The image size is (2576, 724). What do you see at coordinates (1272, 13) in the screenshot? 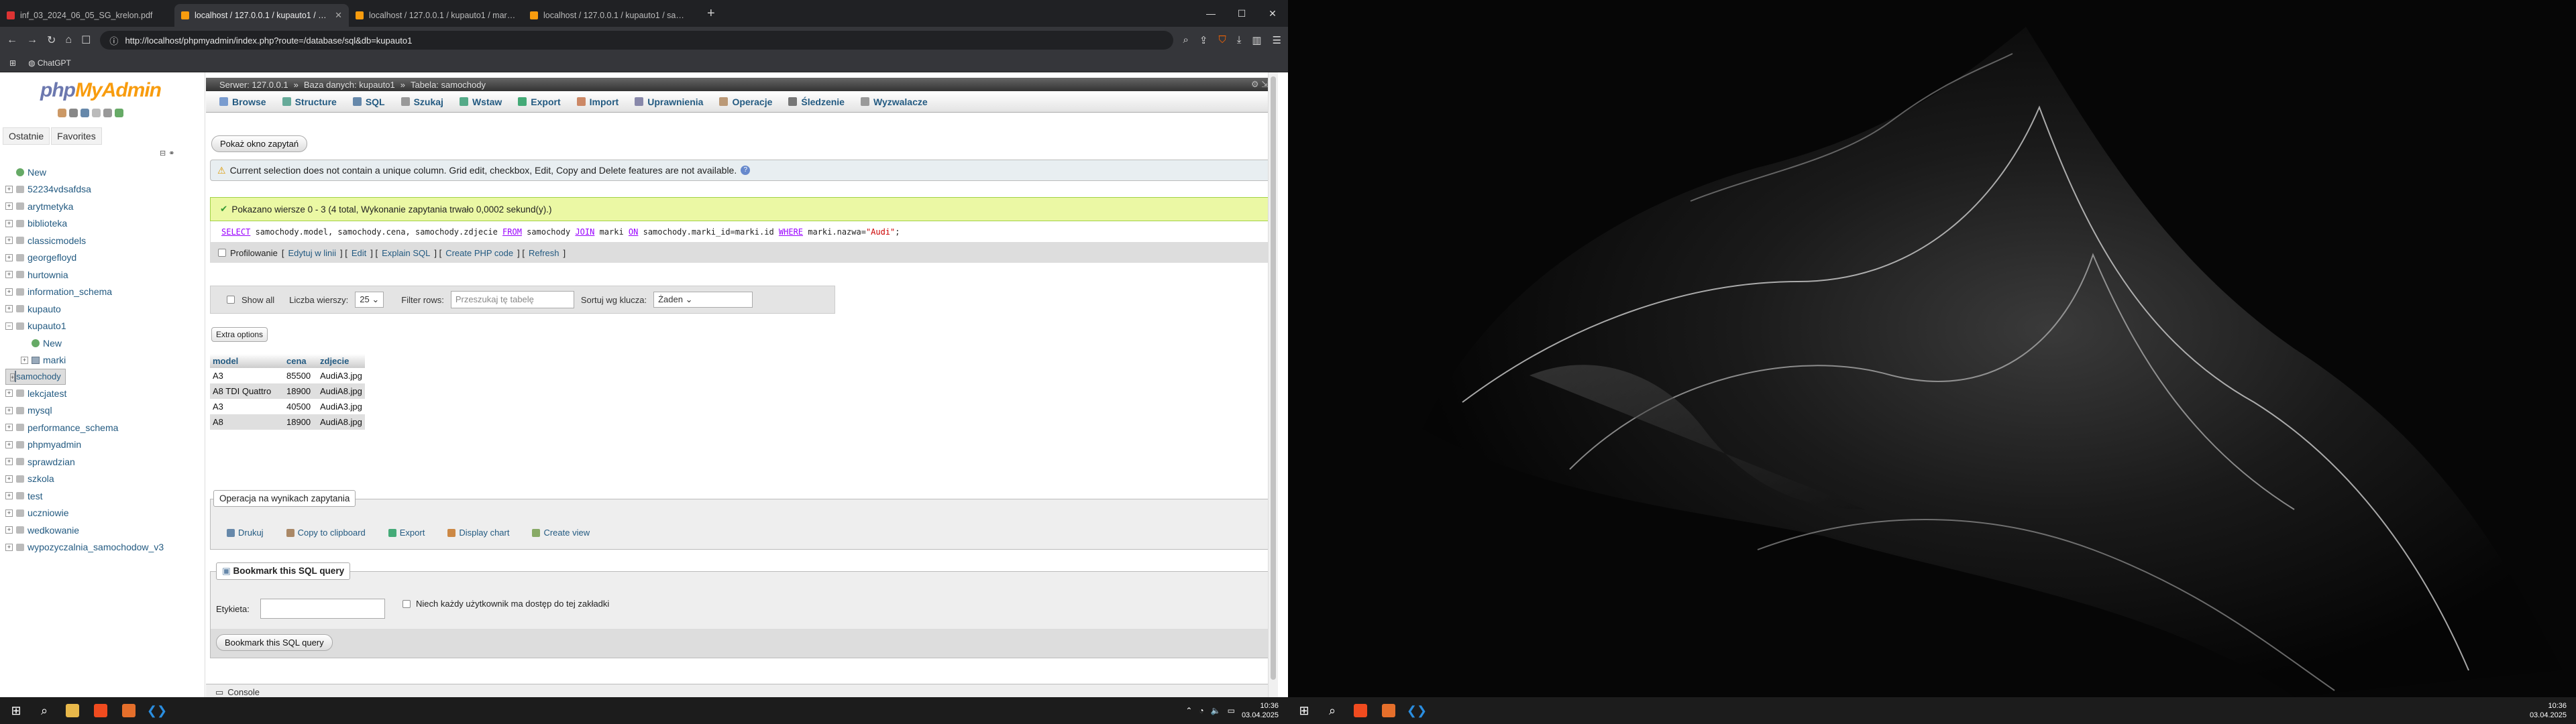
I see `close-window-icon: ✕` at bounding box center [1272, 13].